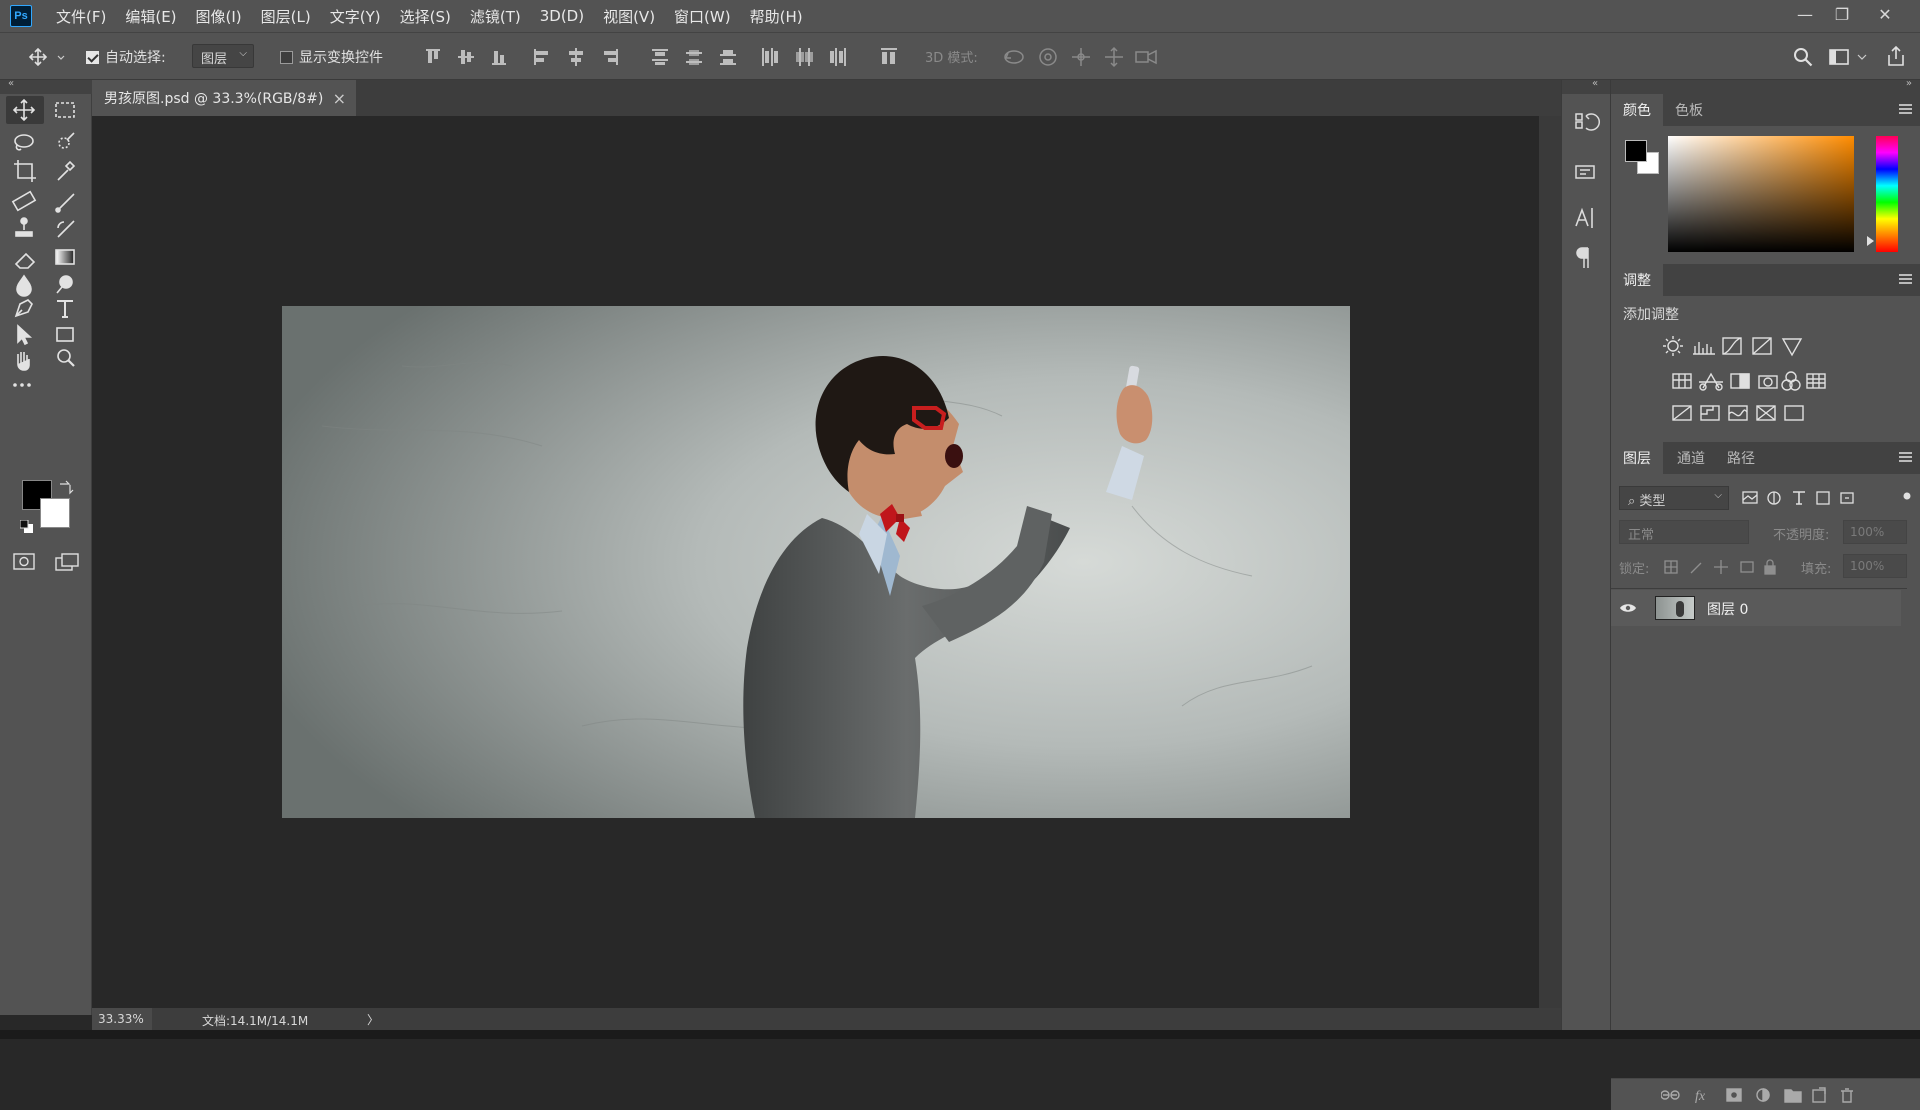 This screenshot has width=1920, height=1110. Describe the element at coordinates (629, 16) in the screenshot. I see `menu-view: 视图(V)` at that location.